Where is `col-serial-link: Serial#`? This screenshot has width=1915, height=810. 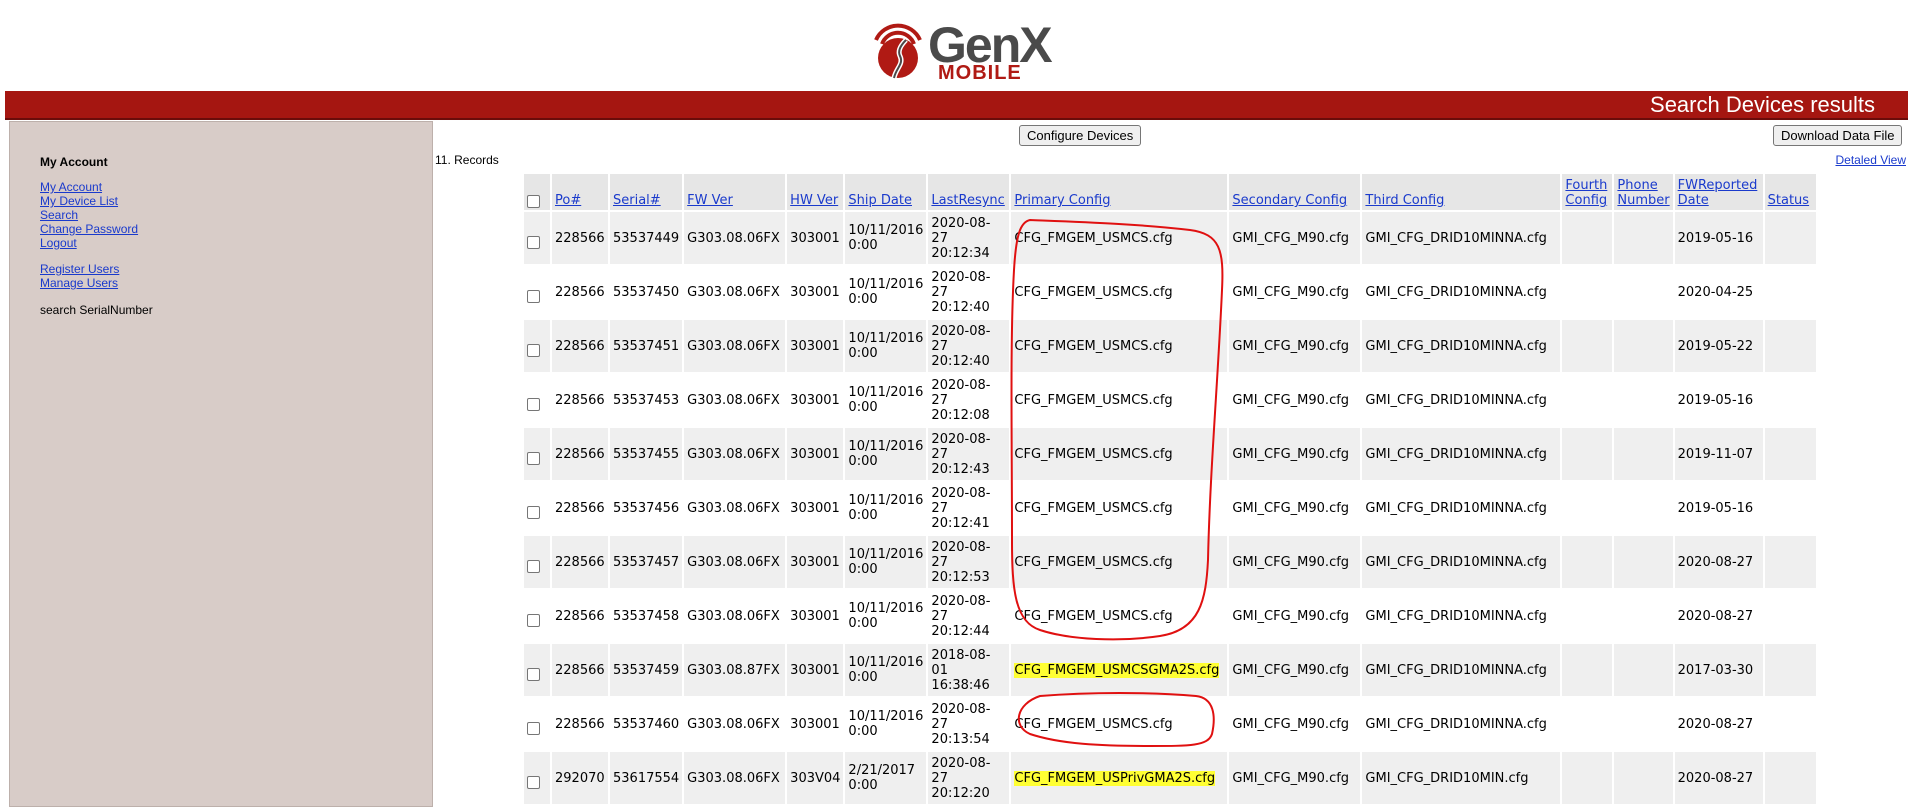 col-serial-link: Serial# is located at coordinates (637, 200).